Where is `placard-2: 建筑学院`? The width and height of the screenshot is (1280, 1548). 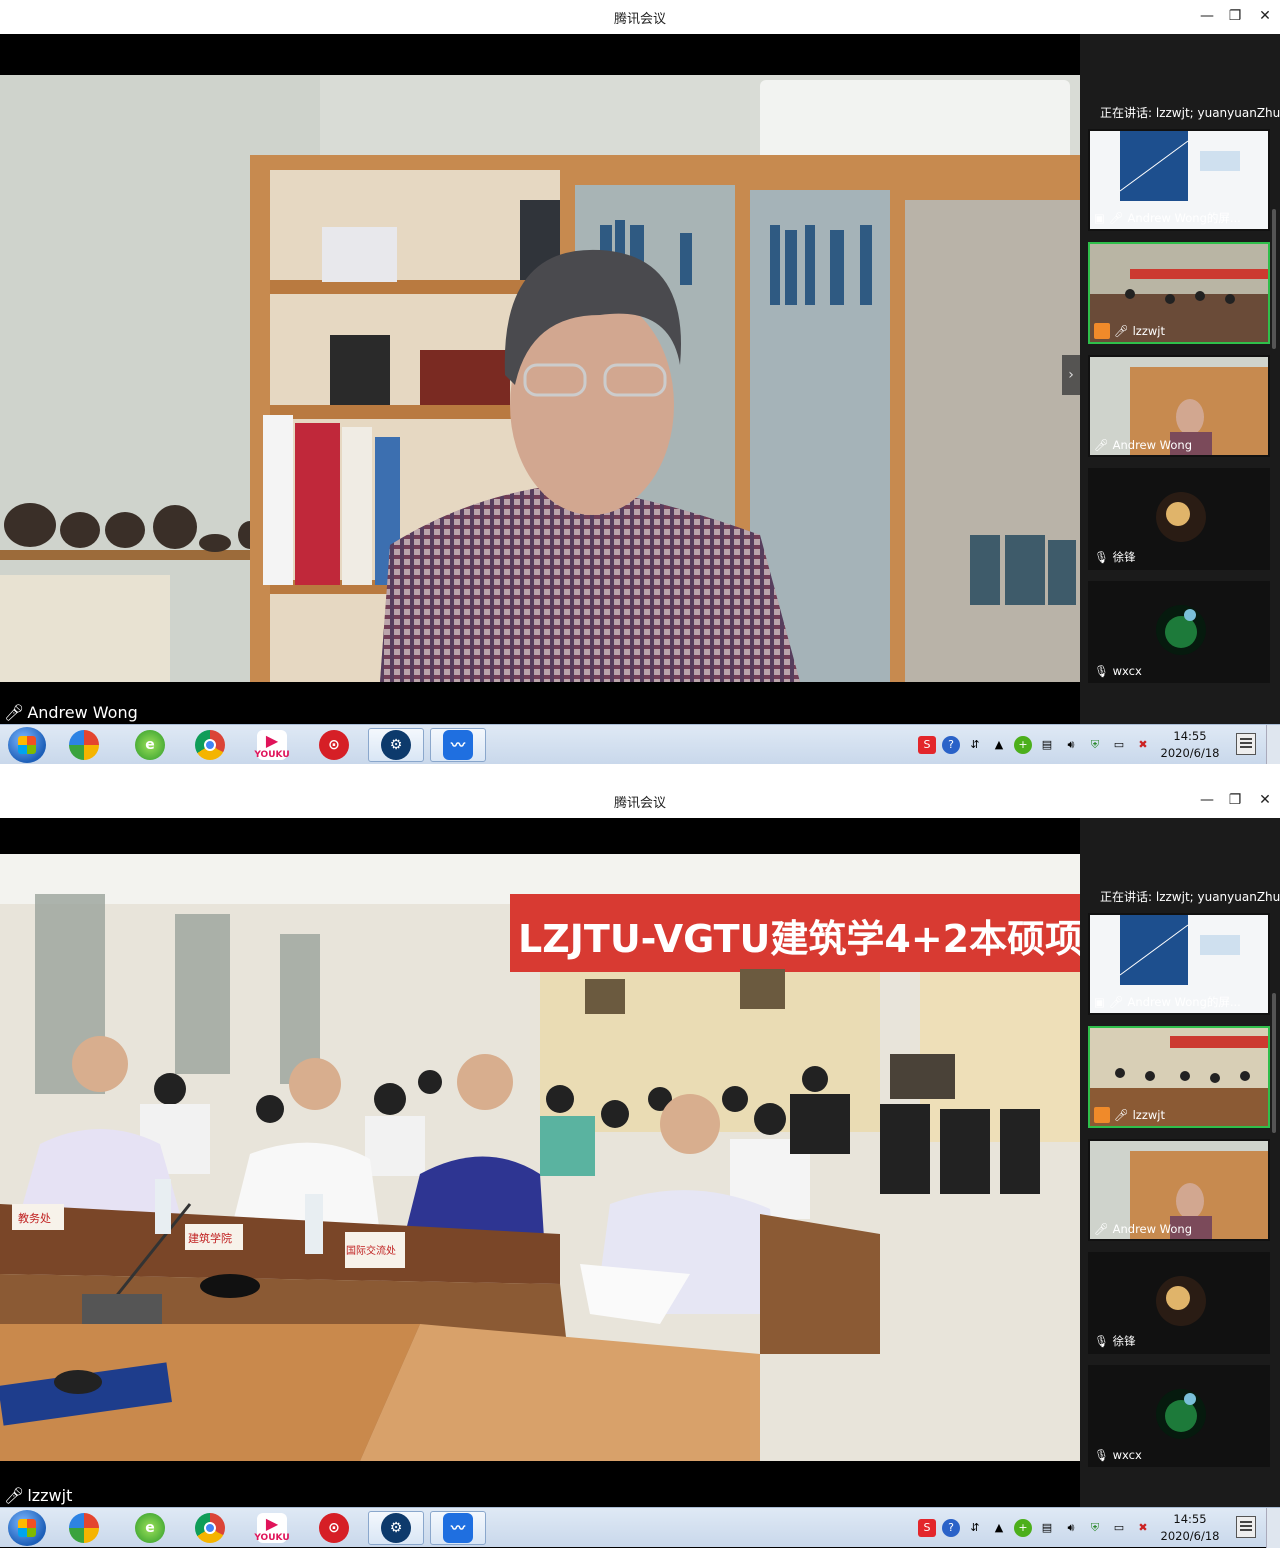 placard-2: 建筑学院 is located at coordinates (210, 1238).